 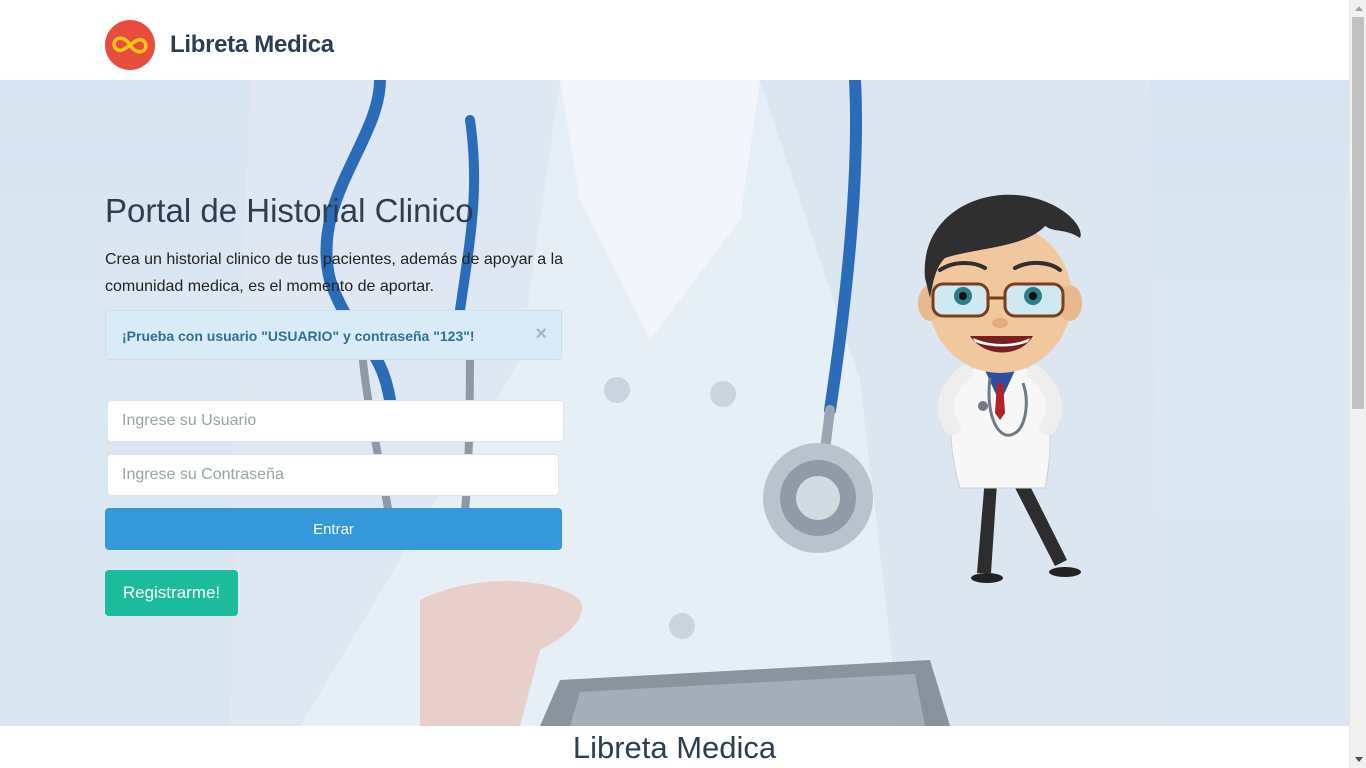 I want to click on brand-logo, so click(x=130, y=45).